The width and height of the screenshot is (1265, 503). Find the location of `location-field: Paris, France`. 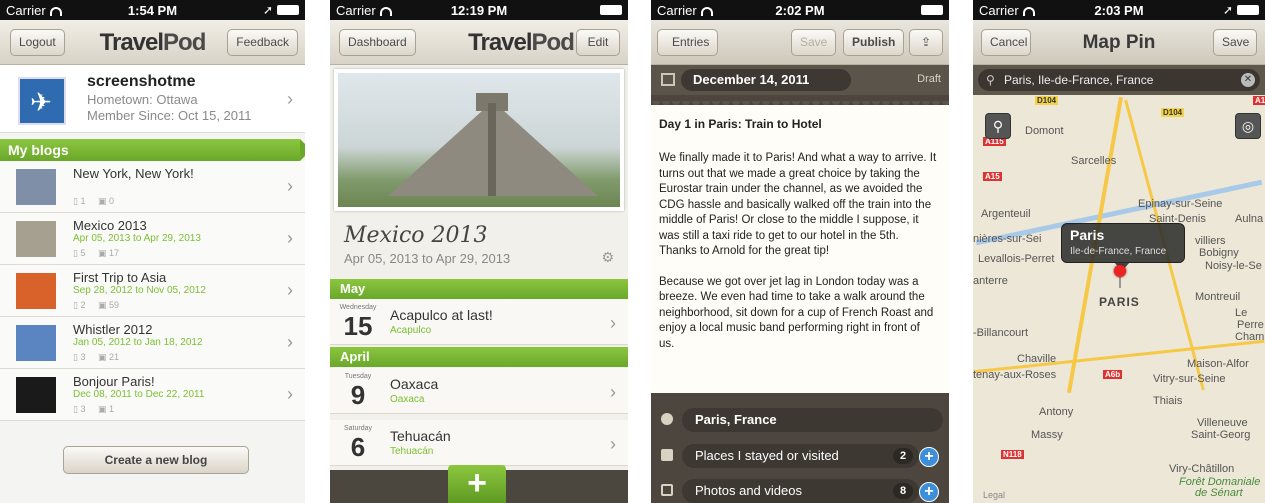

location-field: Paris, France is located at coordinates (800, 420).